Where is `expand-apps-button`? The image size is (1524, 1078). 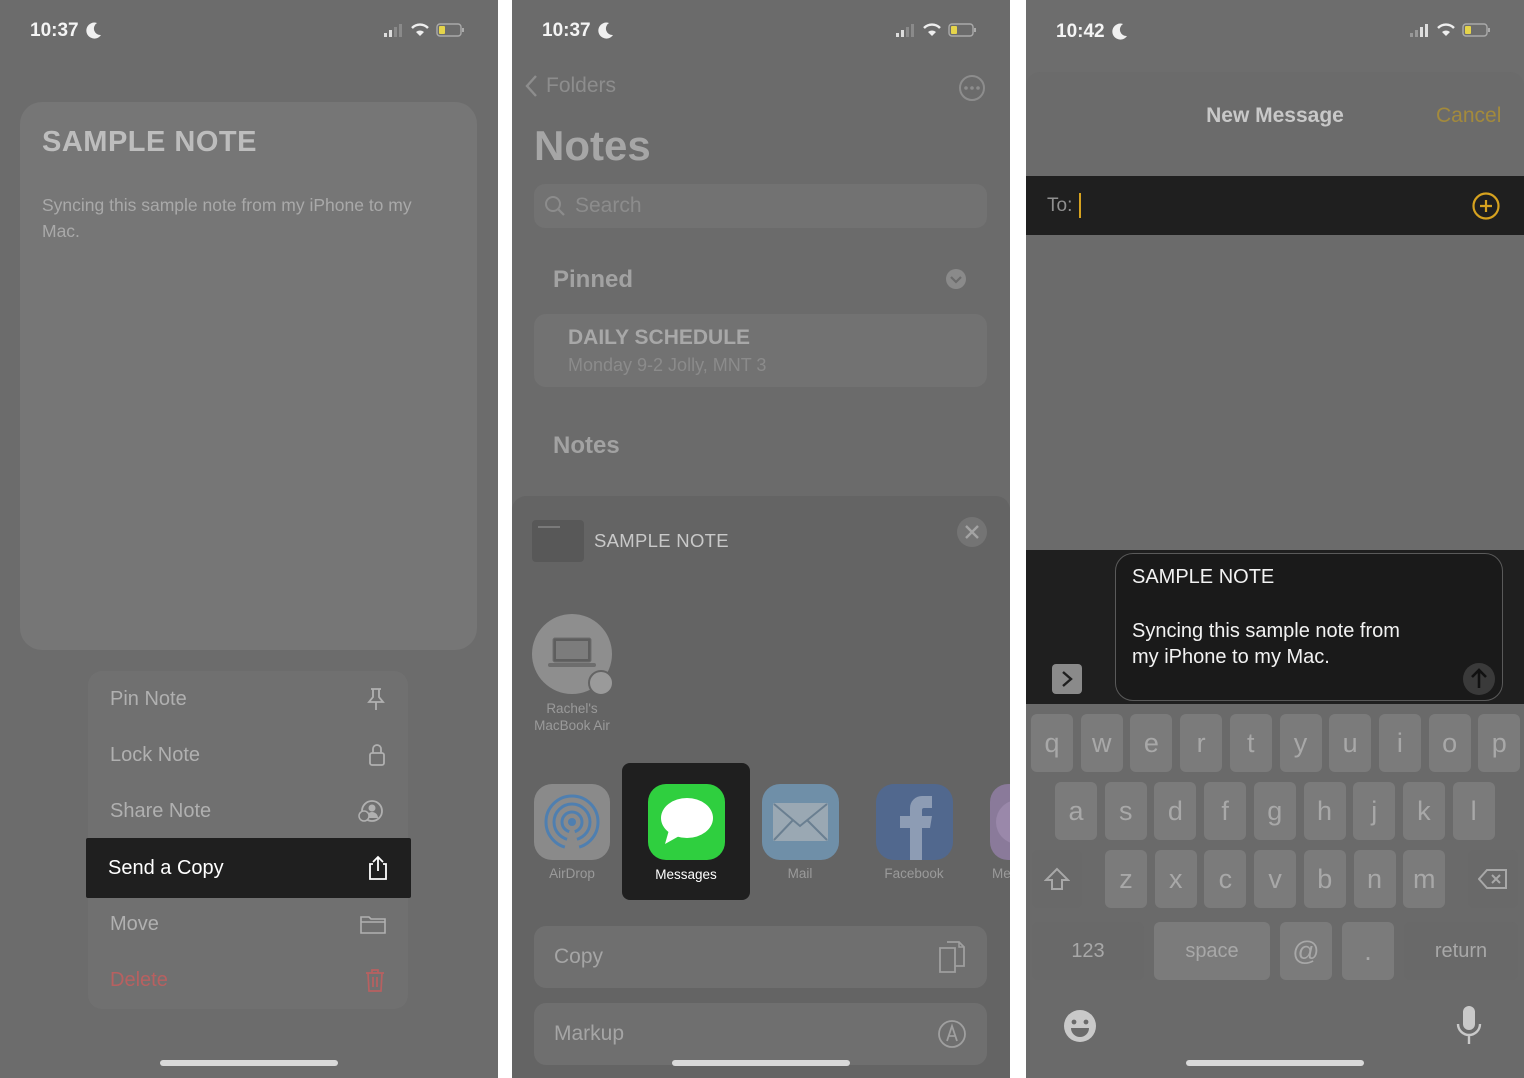
expand-apps-button is located at coordinates (1067, 679).